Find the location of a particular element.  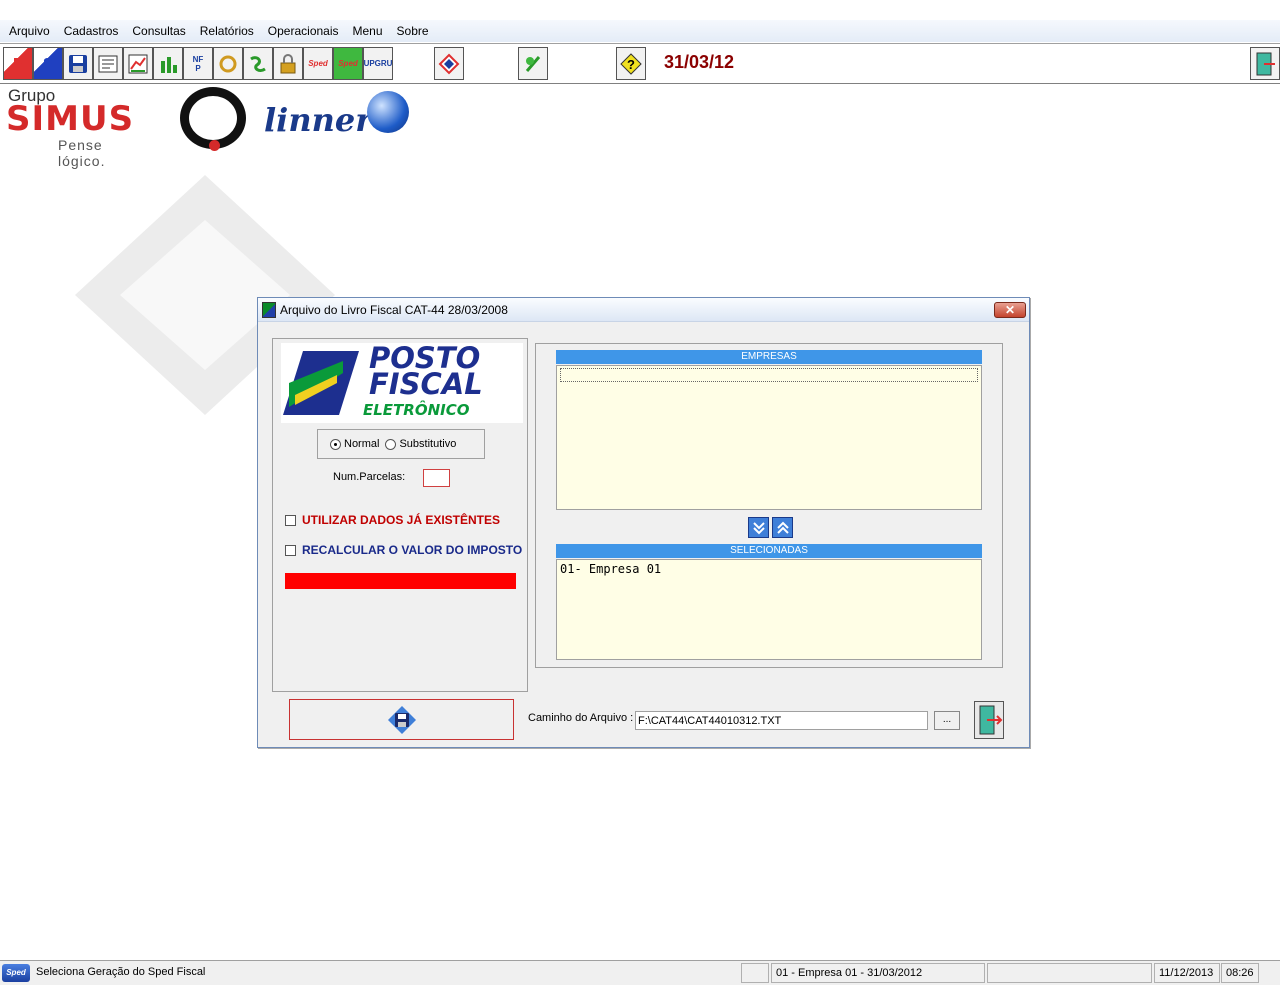

num-parcelas-input is located at coordinates (436, 478).